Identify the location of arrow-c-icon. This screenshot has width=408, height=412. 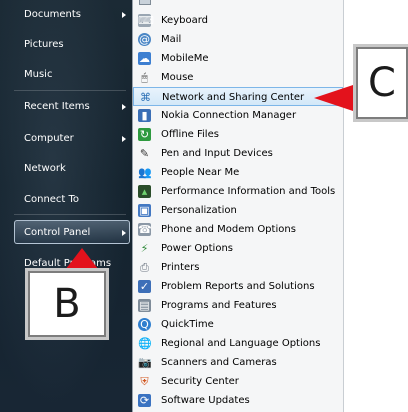
(335, 98).